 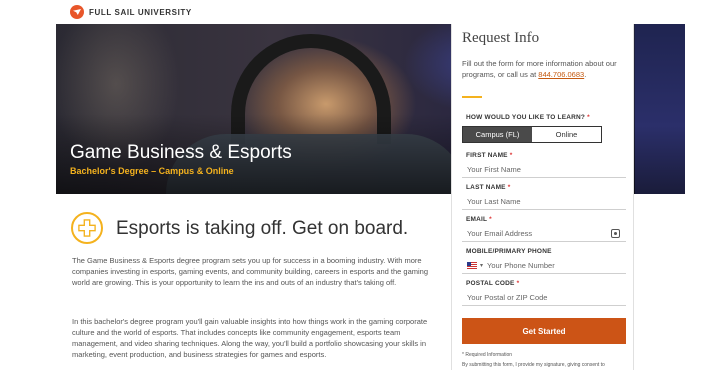 What do you see at coordinates (487, 355) in the screenshot?
I see `required-note: * Required Information` at bounding box center [487, 355].